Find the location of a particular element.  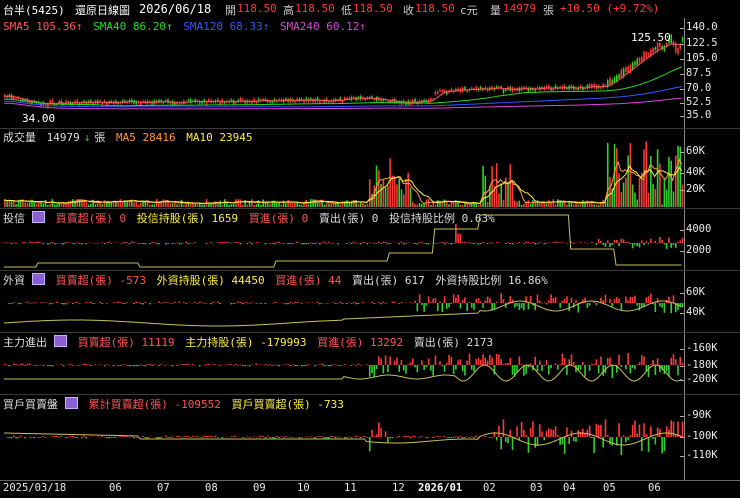

trust-chart is located at coordinates (342, 240).